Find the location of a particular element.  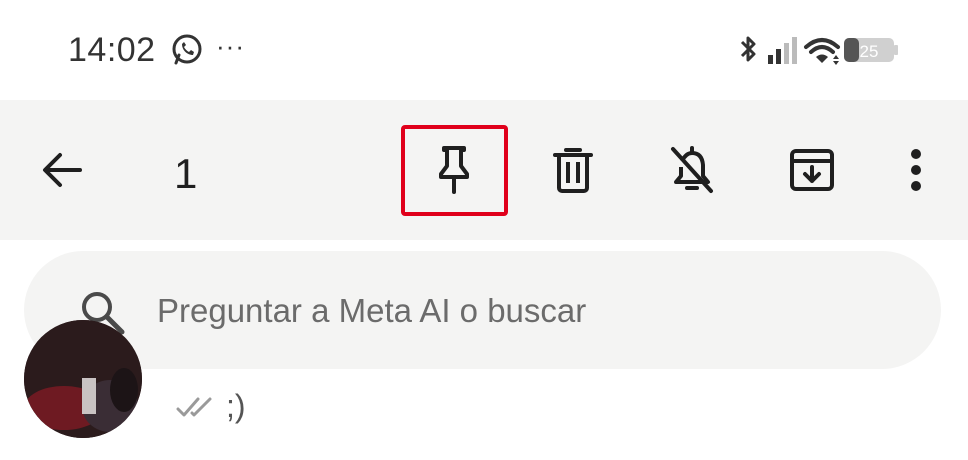

pin-chat-button is located at coordinates (454, 170).